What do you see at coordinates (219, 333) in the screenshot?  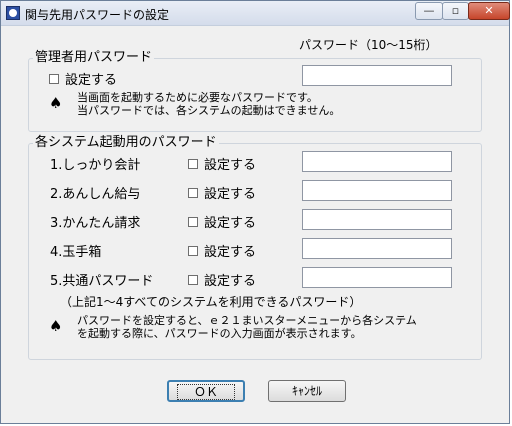 I see `system-note-line2: を起動する際に、パスワードの入力画面が表示されます。` at bounding box center [219, 333].